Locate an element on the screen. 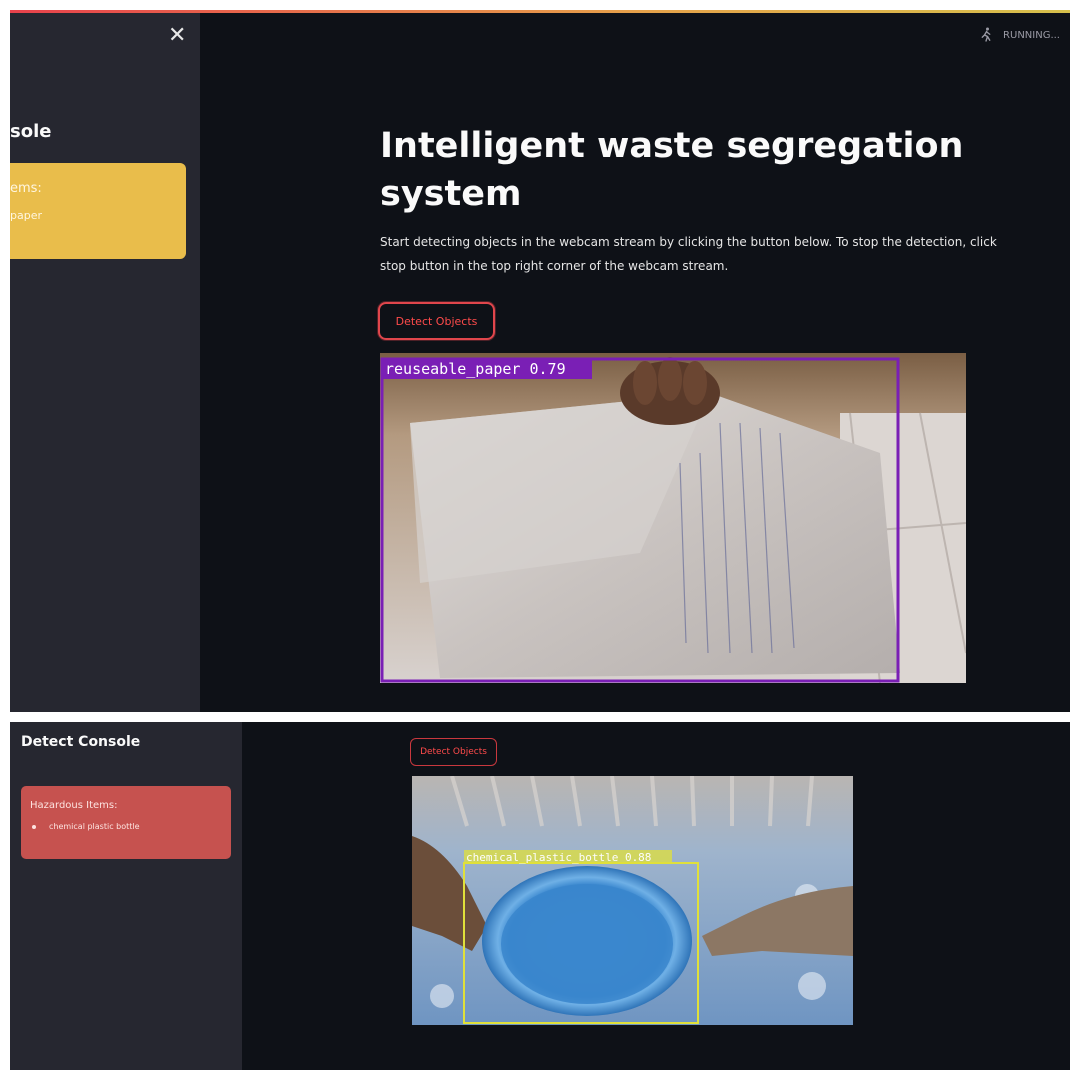 This screenshot has width=1080, height=1080. sidebar-title: sole is located at coordinates (31, 131).